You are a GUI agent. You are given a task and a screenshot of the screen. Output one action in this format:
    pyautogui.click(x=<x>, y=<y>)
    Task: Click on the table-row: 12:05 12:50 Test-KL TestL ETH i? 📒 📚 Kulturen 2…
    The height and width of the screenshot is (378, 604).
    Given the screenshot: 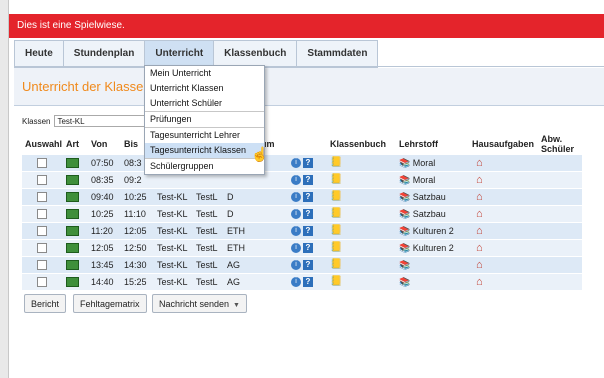 What is the action you would take?
    pyautogui.click(x=302, y=248)
    